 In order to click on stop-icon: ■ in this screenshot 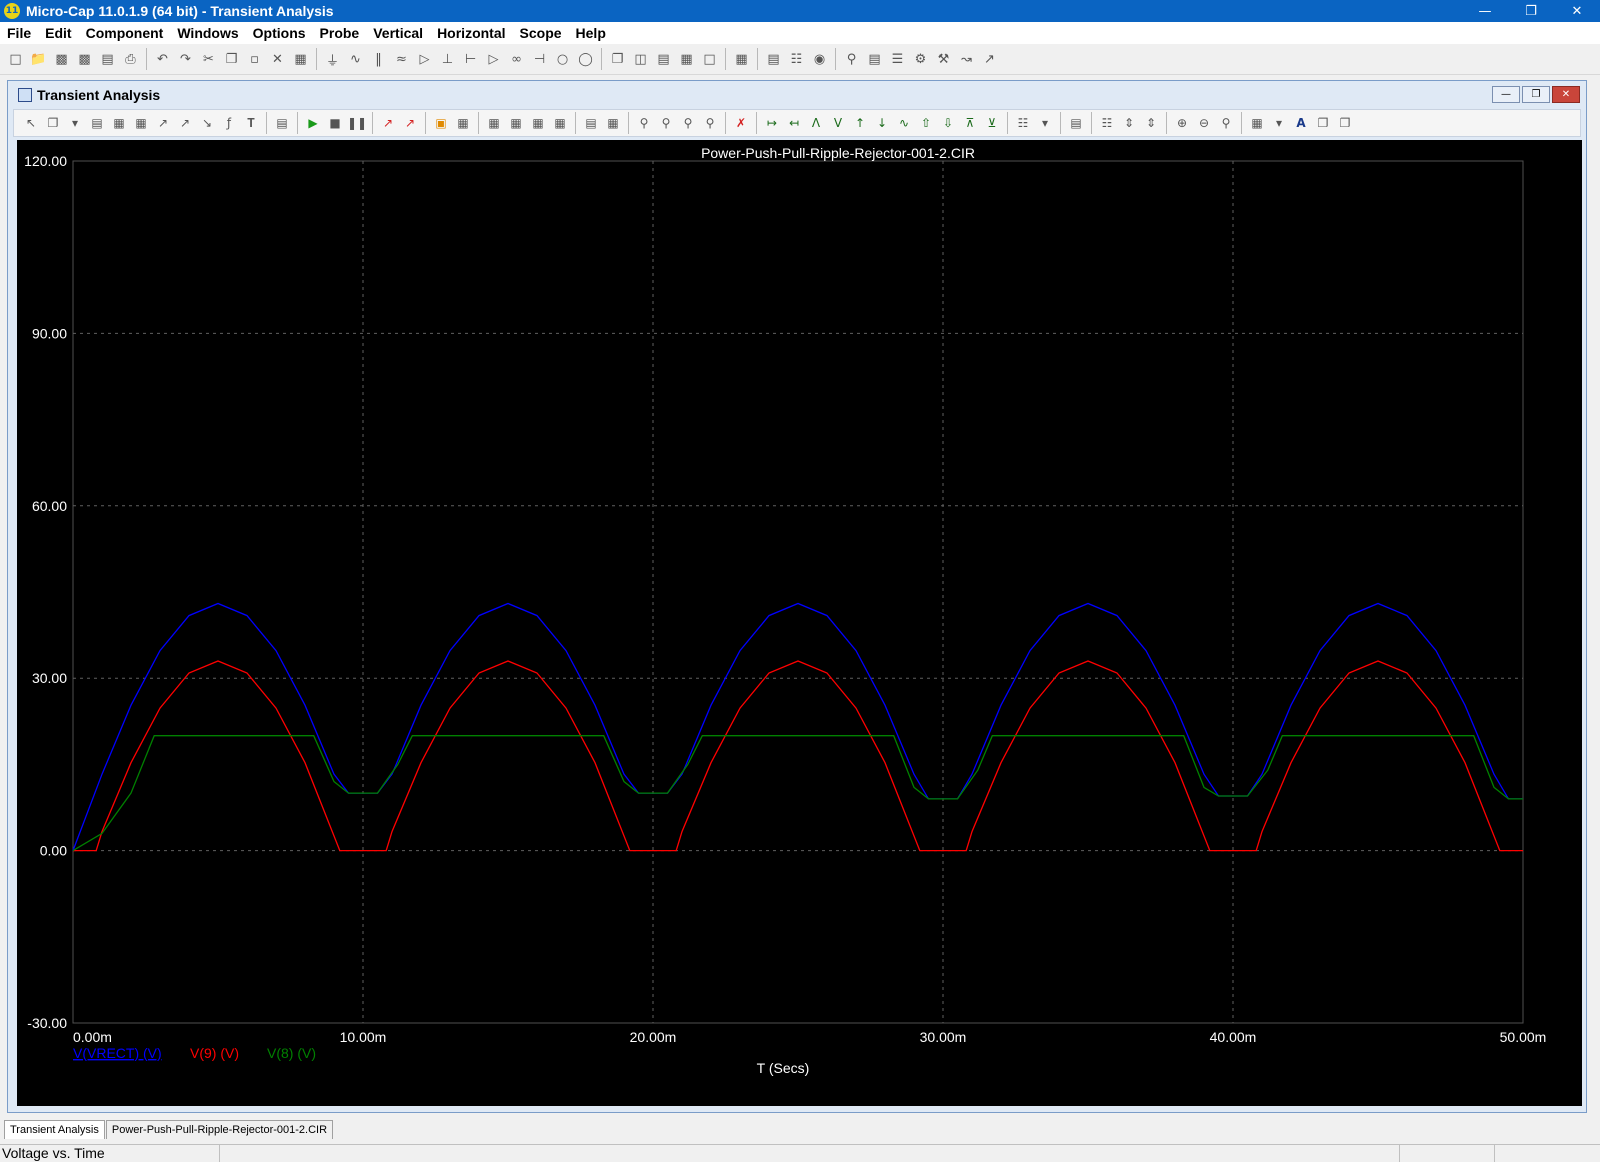, I will do `click(335, 123)`.